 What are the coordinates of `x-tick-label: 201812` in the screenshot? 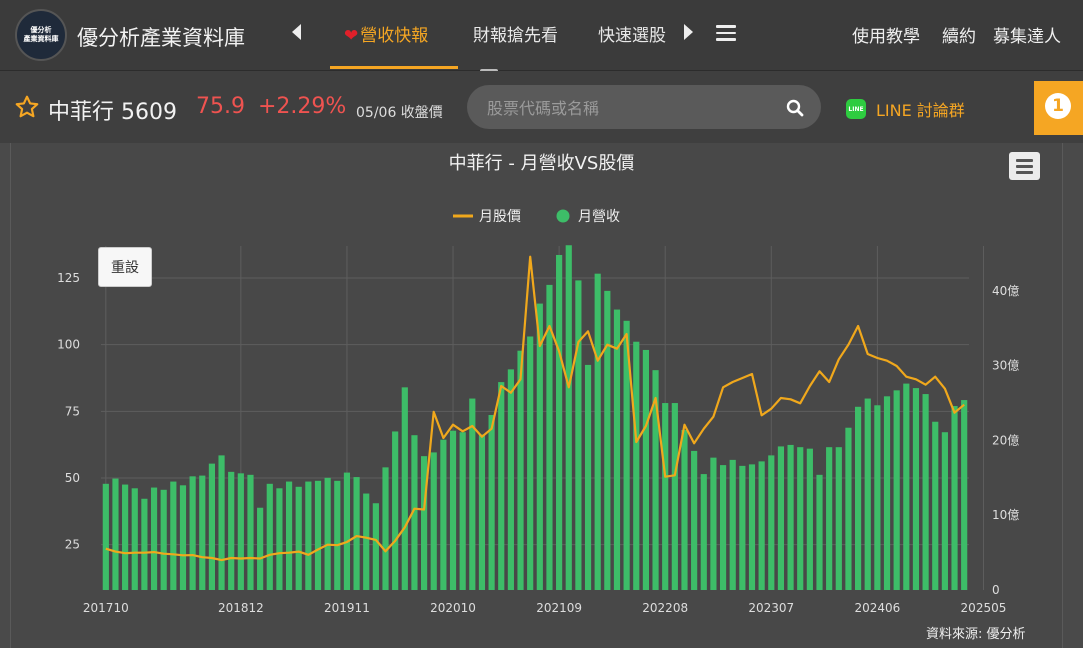 It's located at (241, 608).